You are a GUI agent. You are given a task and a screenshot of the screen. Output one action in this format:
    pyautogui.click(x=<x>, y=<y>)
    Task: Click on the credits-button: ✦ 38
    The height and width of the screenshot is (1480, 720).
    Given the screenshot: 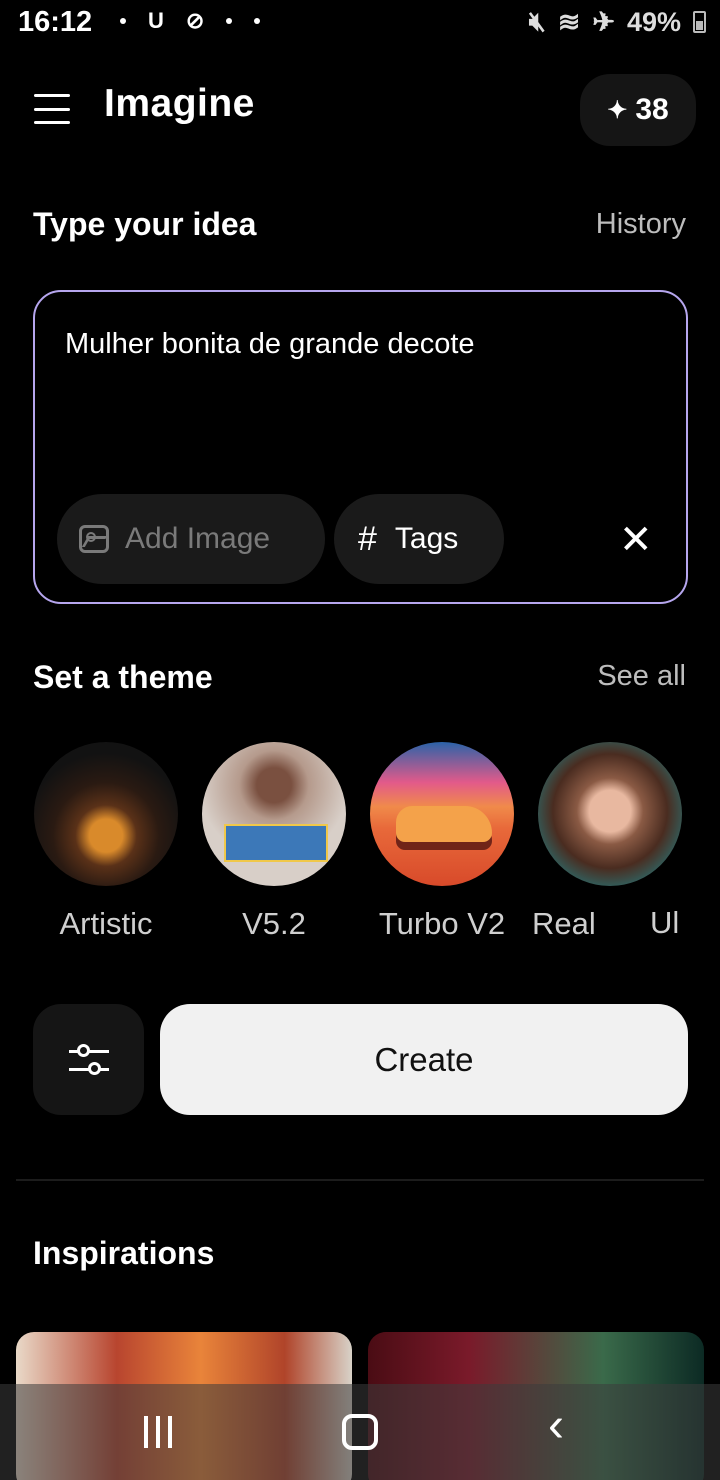 What is the action you would take?
    pyautogui.click(x=638, y=110)
    